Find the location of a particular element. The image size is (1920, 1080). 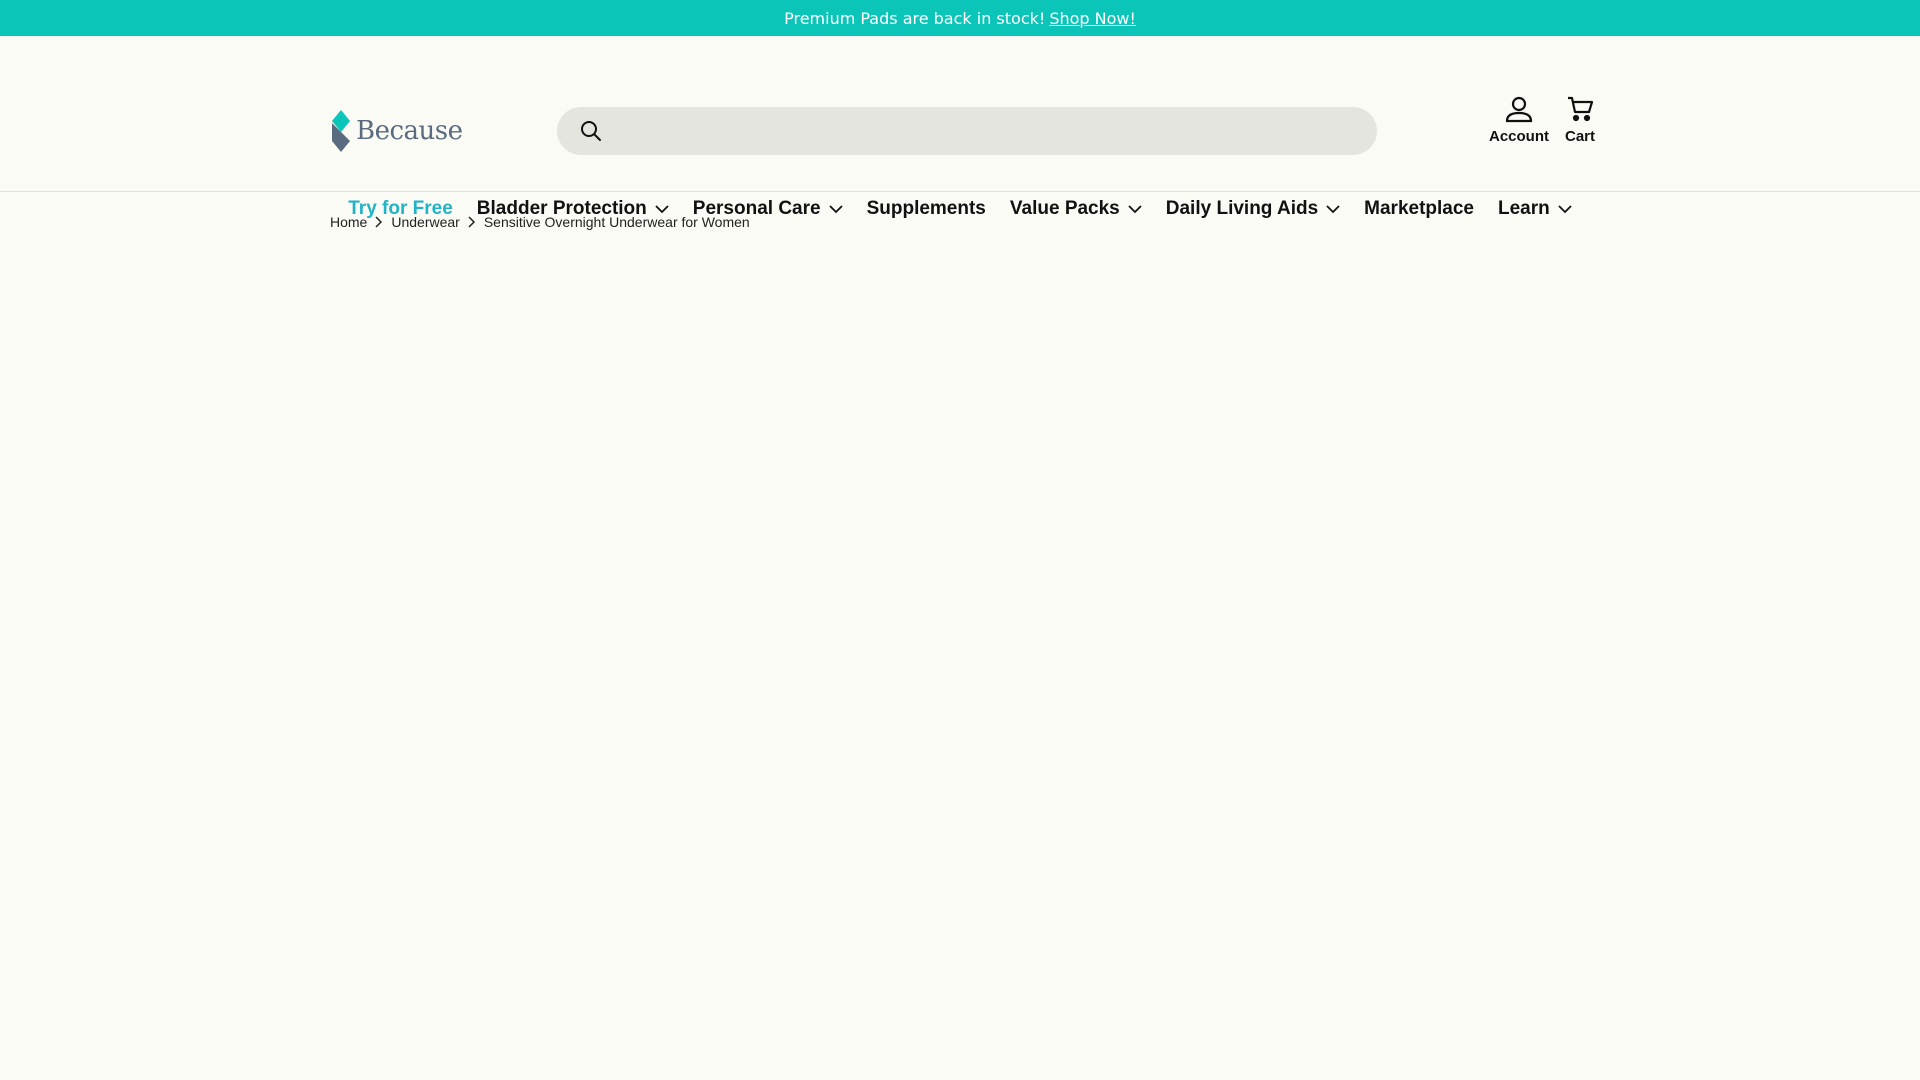

account-button: Account is located at coordinates (1519, 119).